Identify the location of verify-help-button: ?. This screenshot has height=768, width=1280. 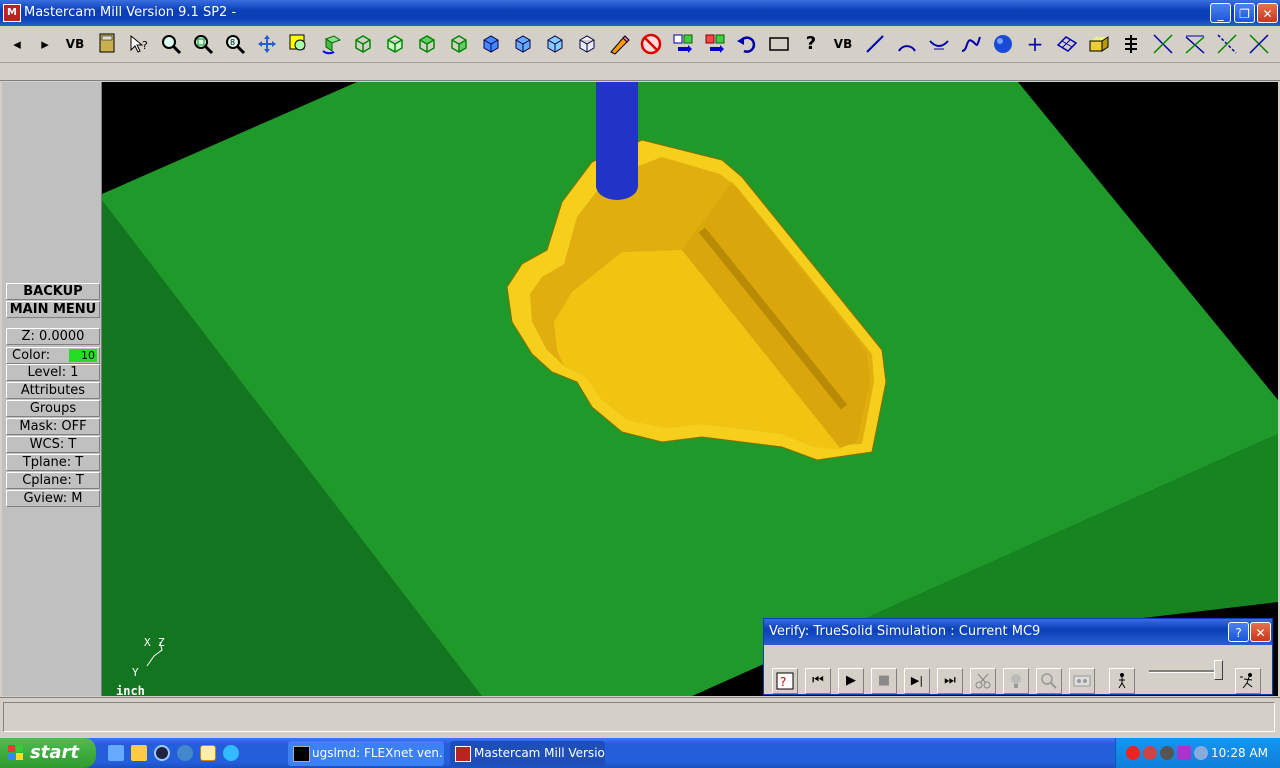
(1238, 632).